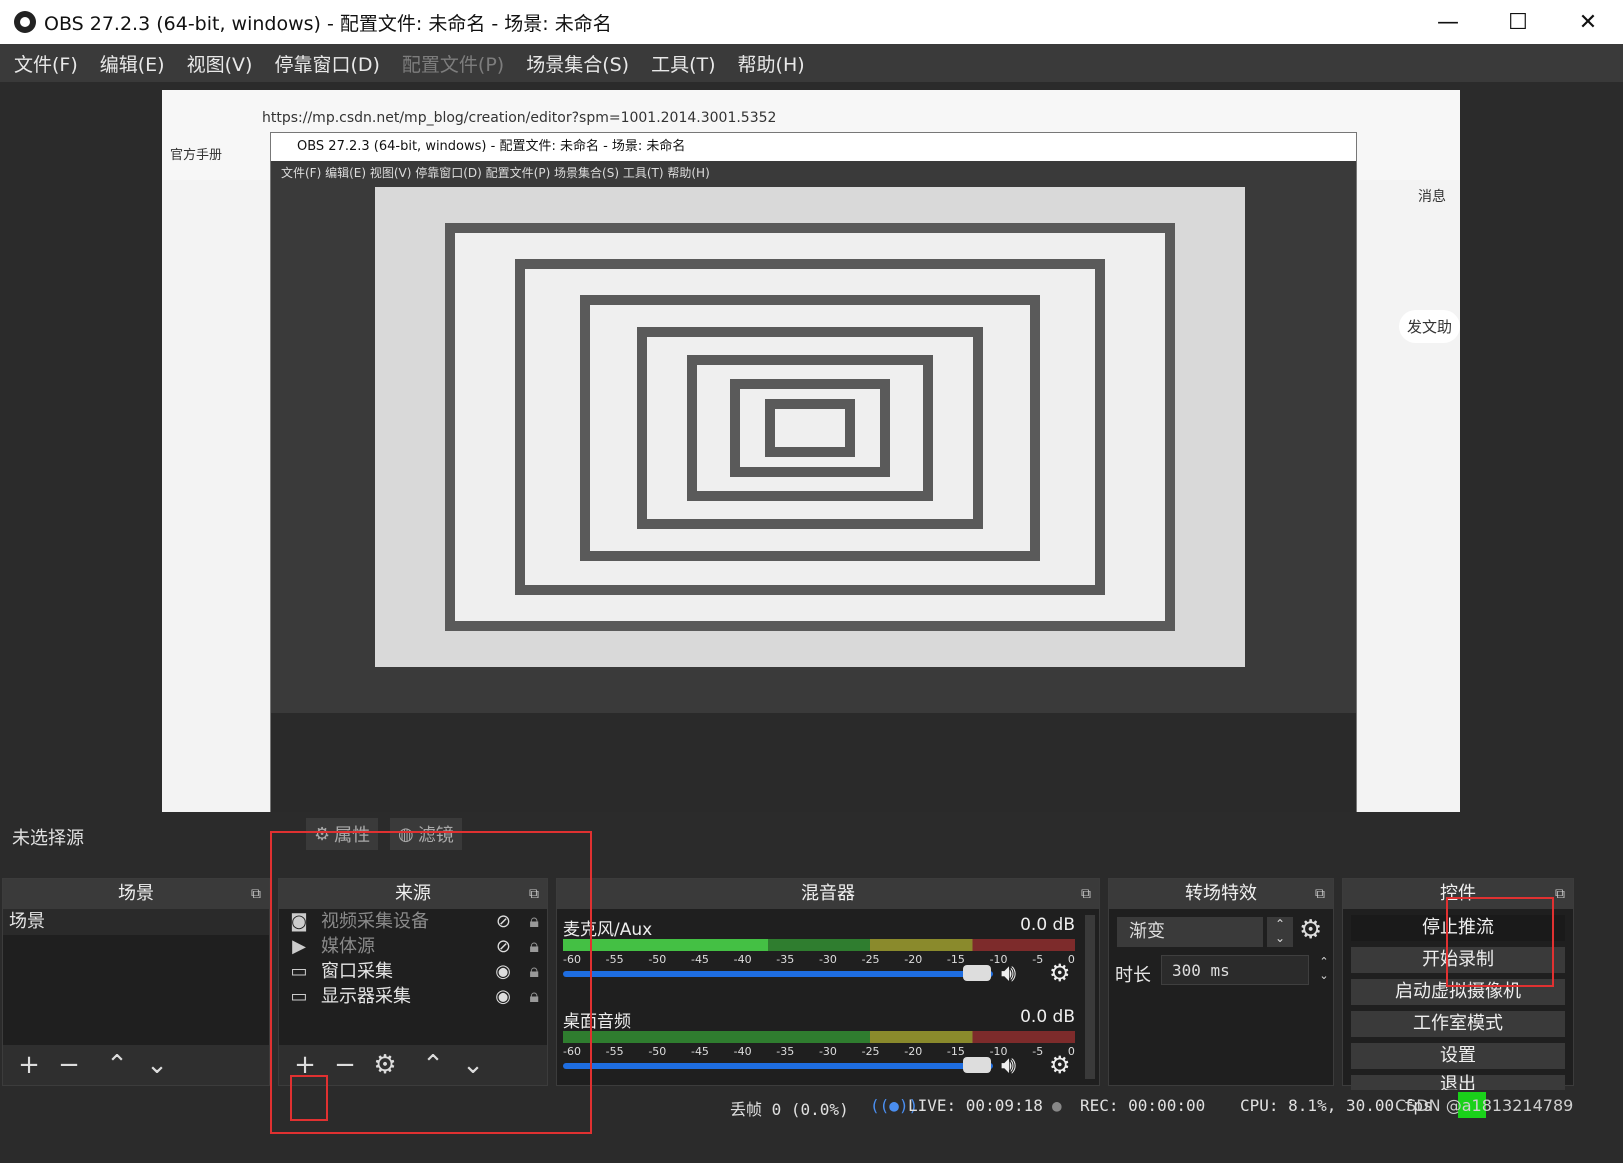 Image resolution: width=1623 pixels, height=1163 pixels. What do you see at coordinates (326, 63) in the screenshot?
I see `menu-docks: 停靠窗口(D)` at bounding box center [326, 63].